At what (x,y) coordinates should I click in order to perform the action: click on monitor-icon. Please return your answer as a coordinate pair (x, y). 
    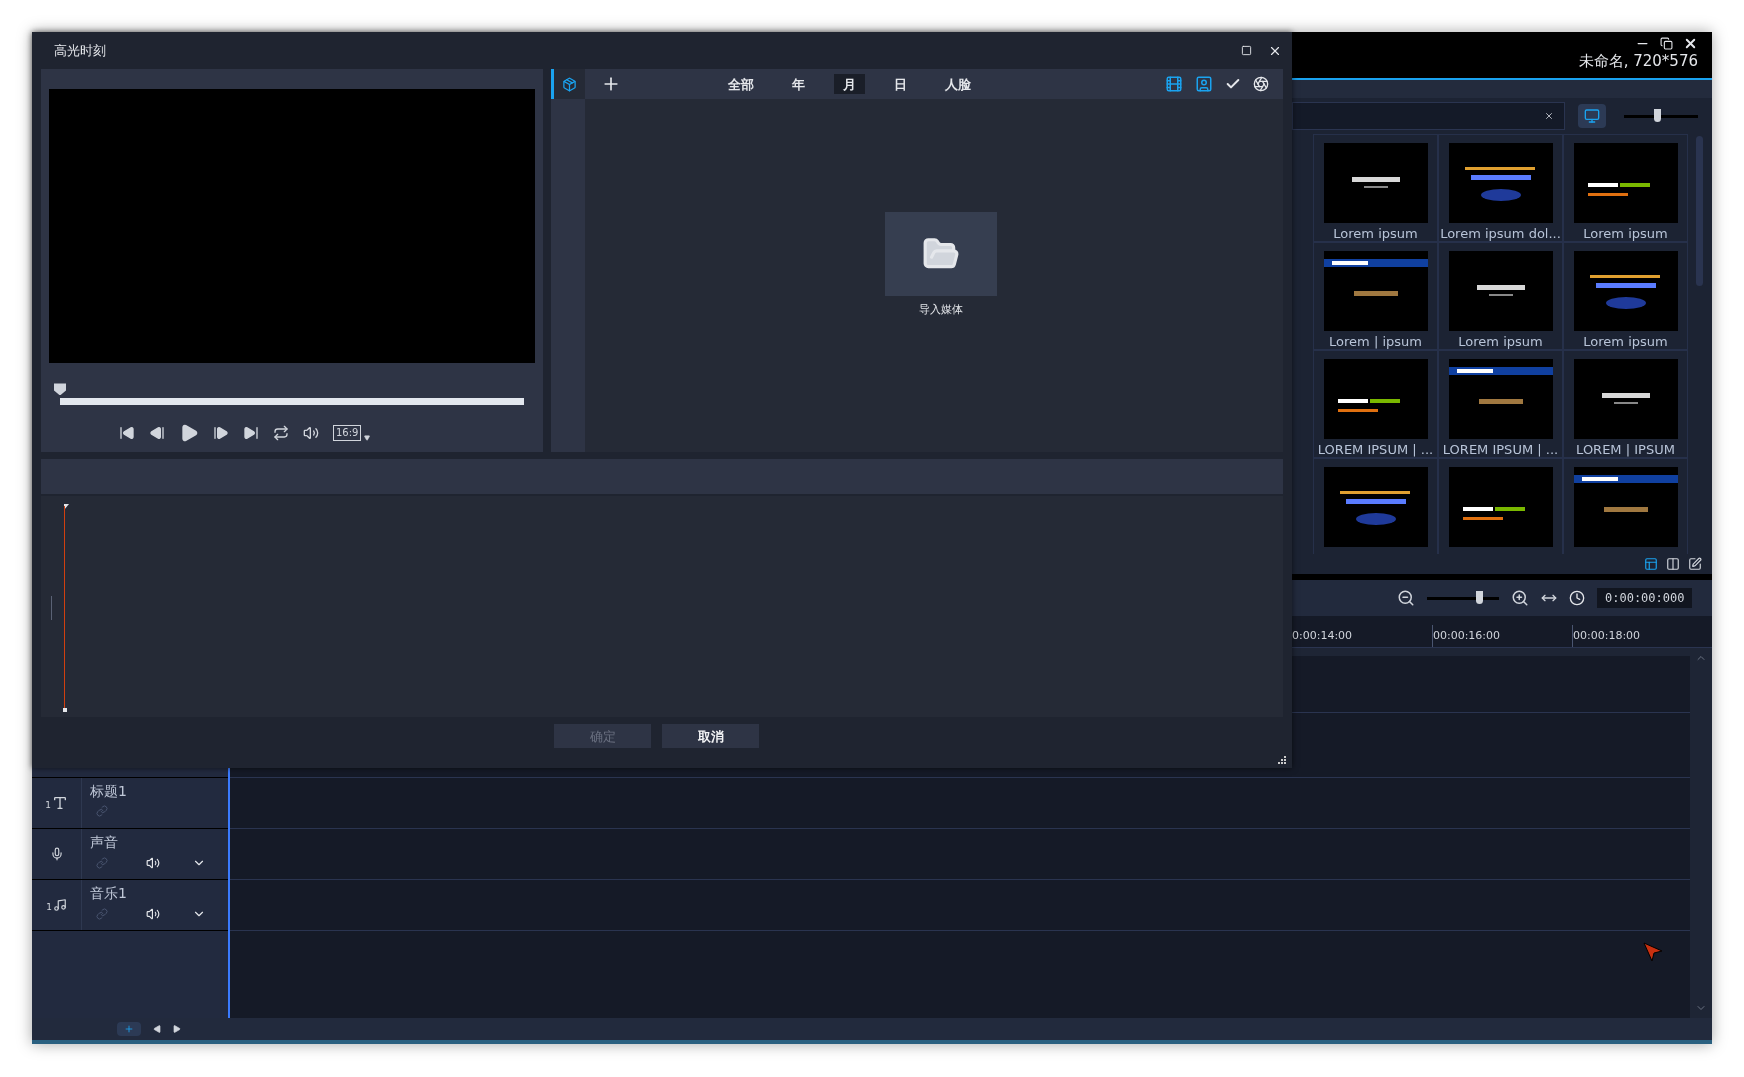
    Looking at the image, I should click on (1592, 116).